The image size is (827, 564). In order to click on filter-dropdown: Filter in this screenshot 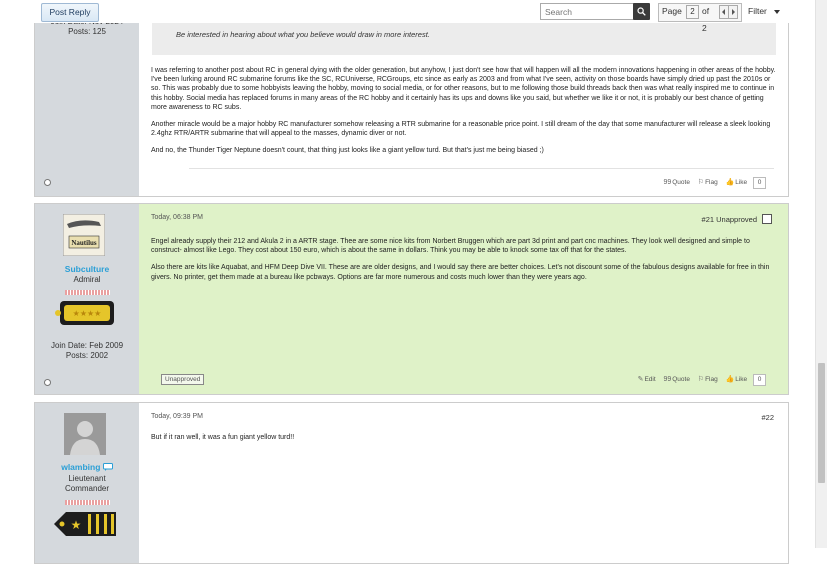, I will do `click(768, 11)`.